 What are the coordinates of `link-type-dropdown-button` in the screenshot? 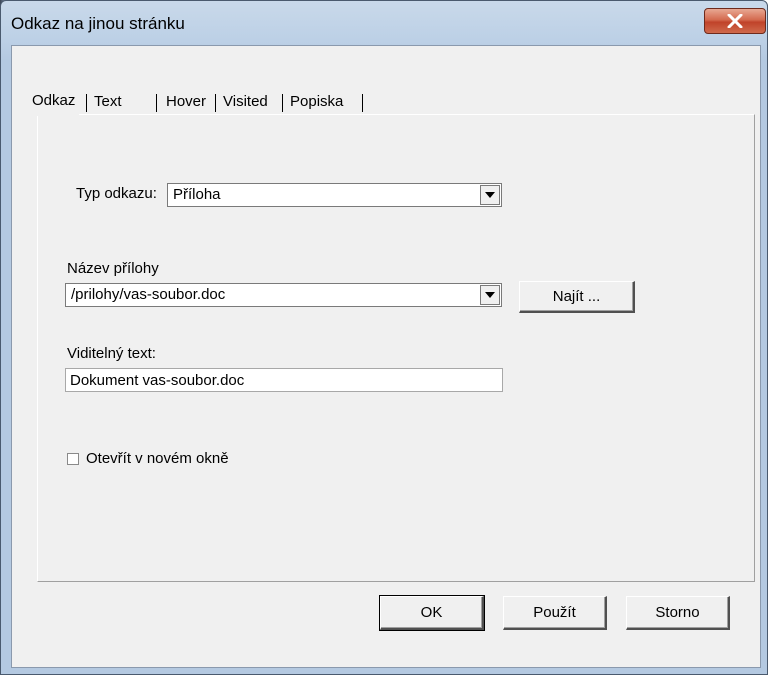 It's located at (490, 195).